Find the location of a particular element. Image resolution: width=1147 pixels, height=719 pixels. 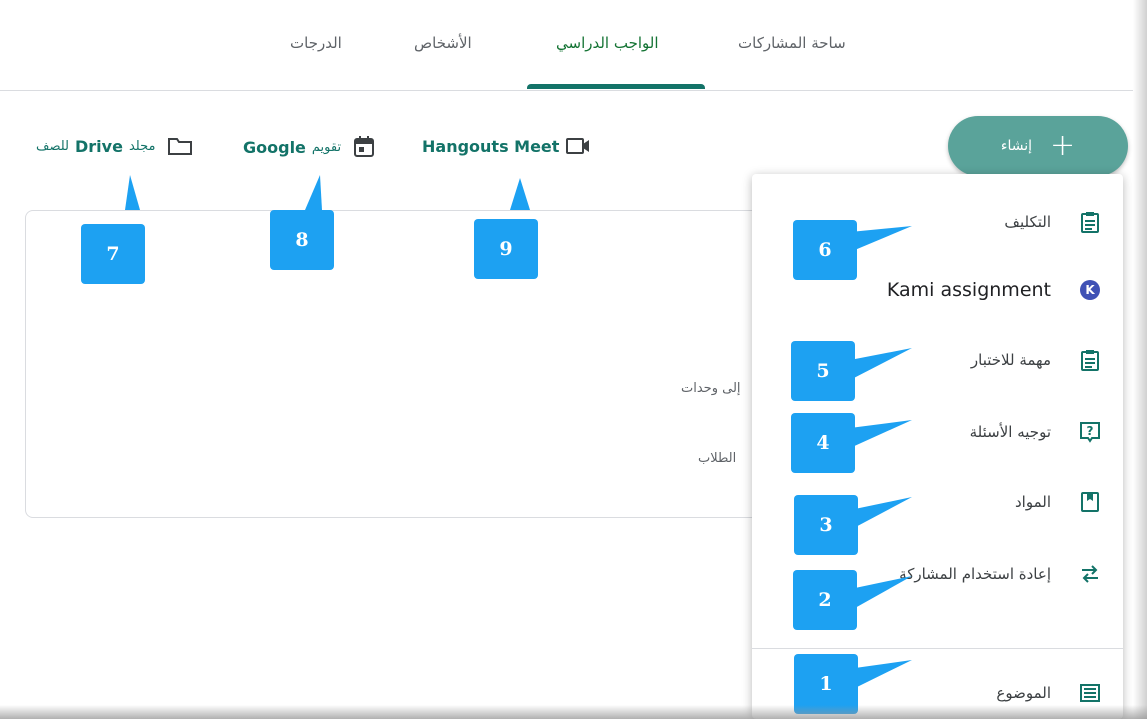

create-button-label: إنشاء is located at coordinates (1016, 146).